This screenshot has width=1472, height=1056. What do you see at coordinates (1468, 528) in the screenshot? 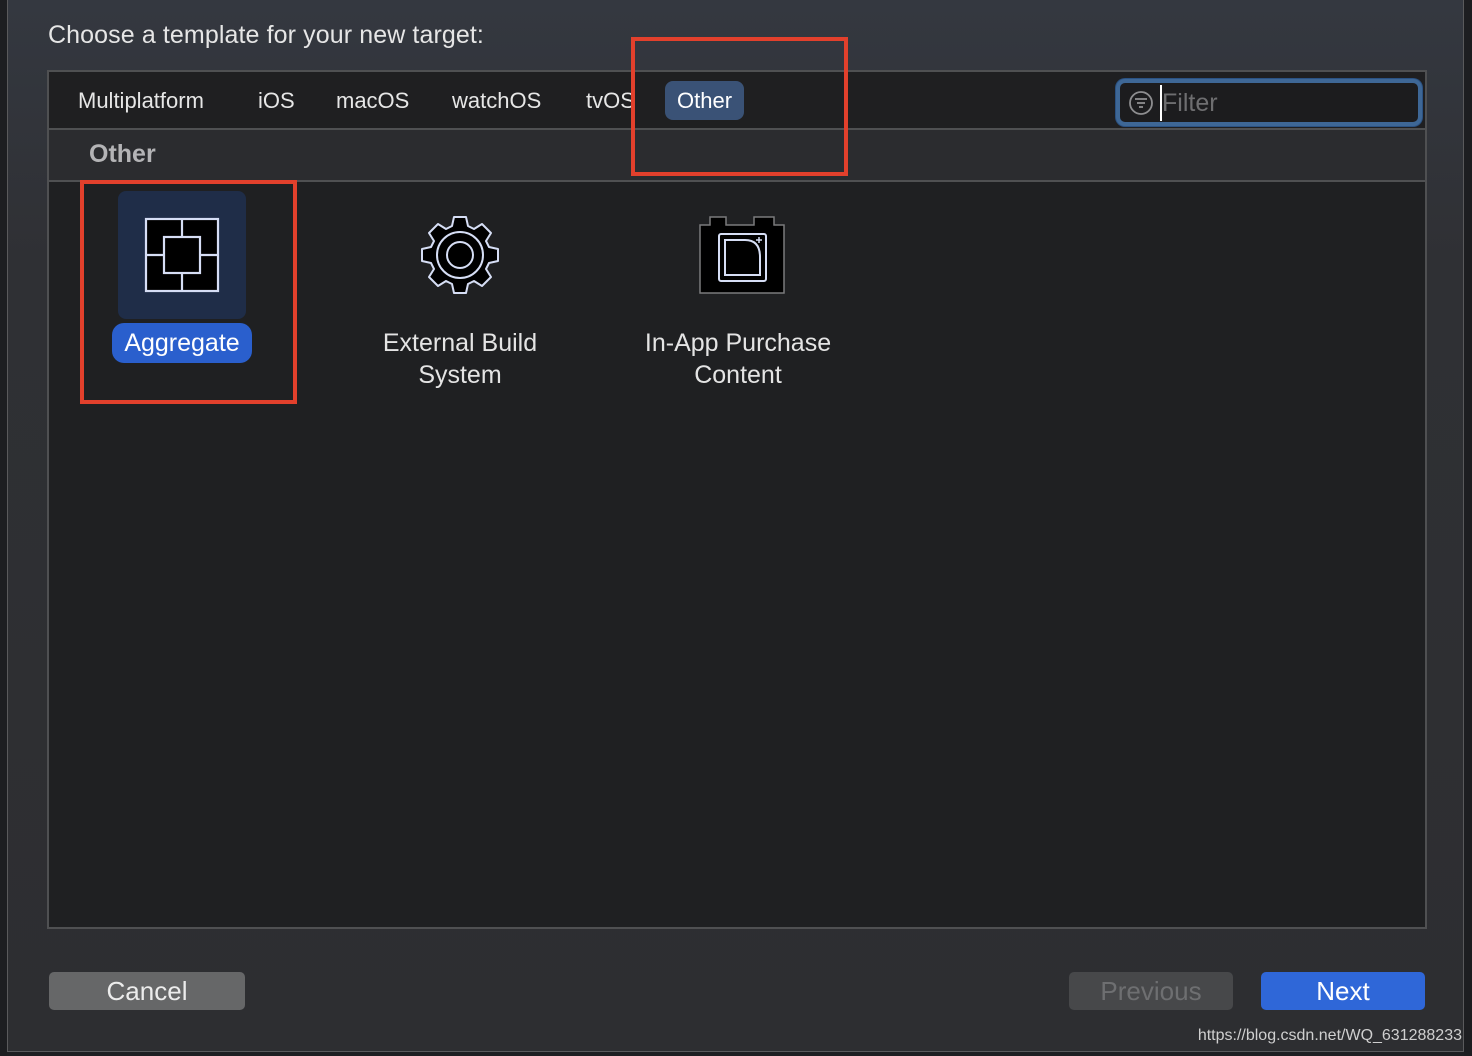
I see `background-window-right` at bounding box center [1468, 528].